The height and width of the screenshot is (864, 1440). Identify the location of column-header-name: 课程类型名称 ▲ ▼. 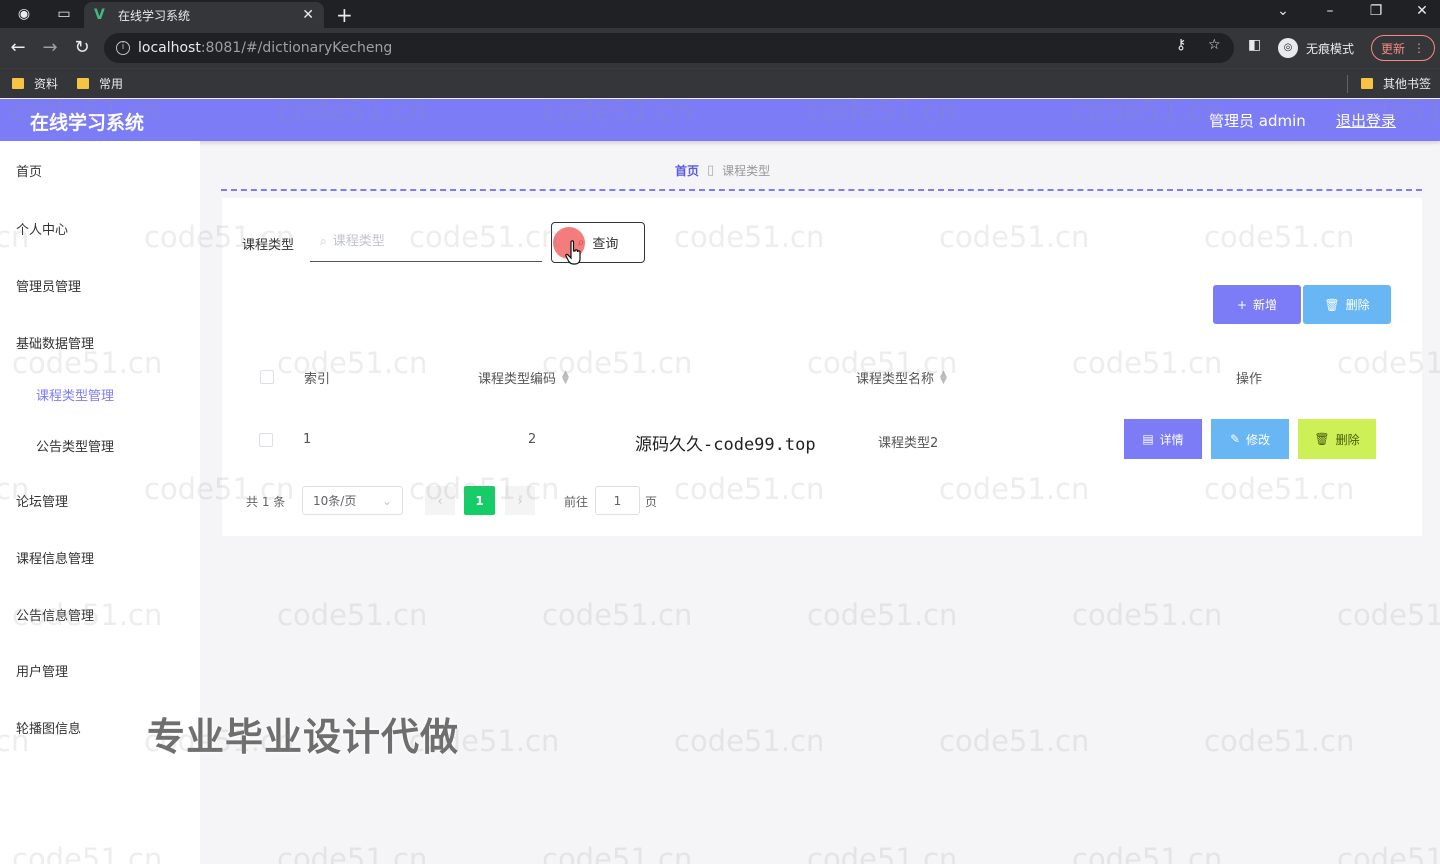
(901, 377).